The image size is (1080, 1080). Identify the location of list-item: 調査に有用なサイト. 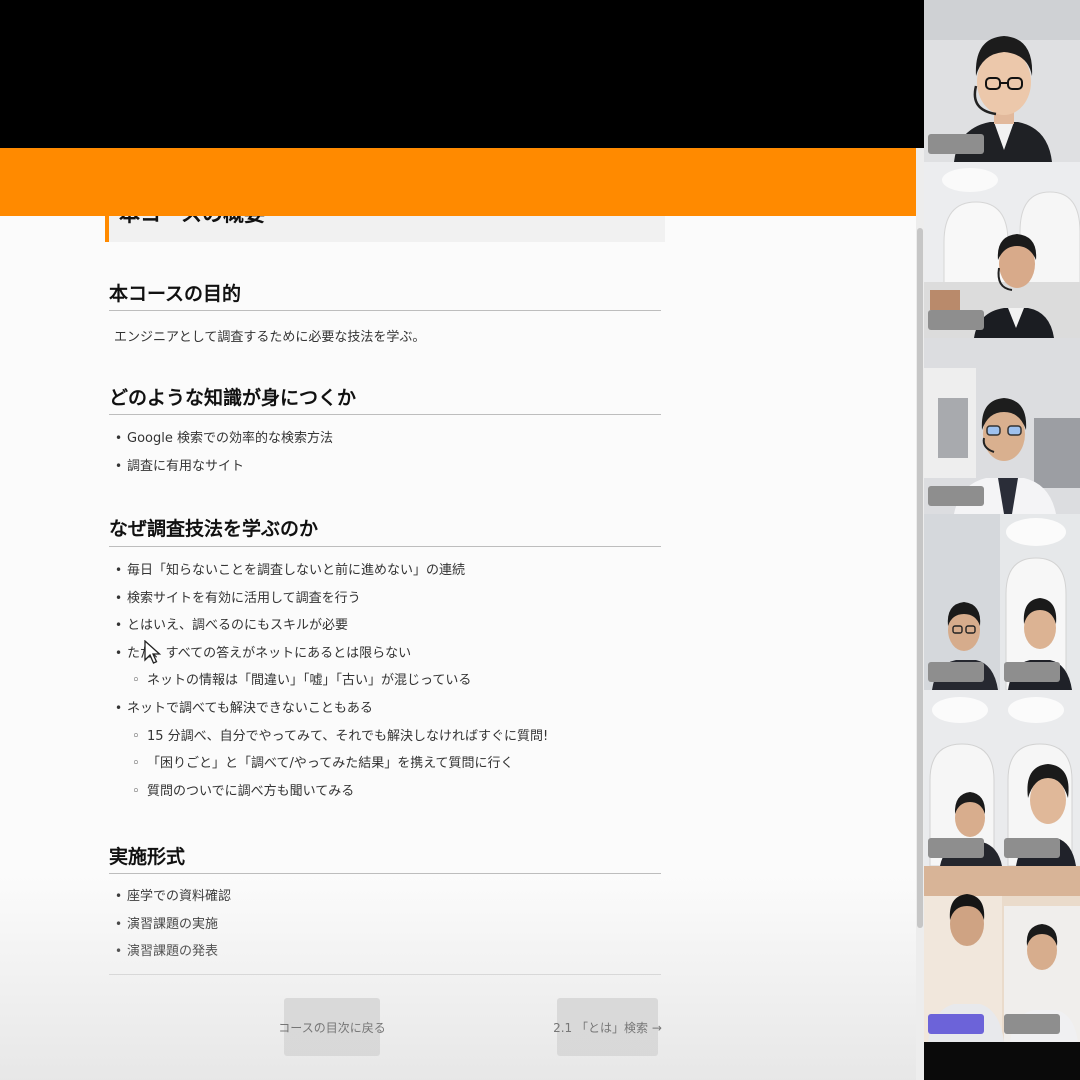
(386, 467).